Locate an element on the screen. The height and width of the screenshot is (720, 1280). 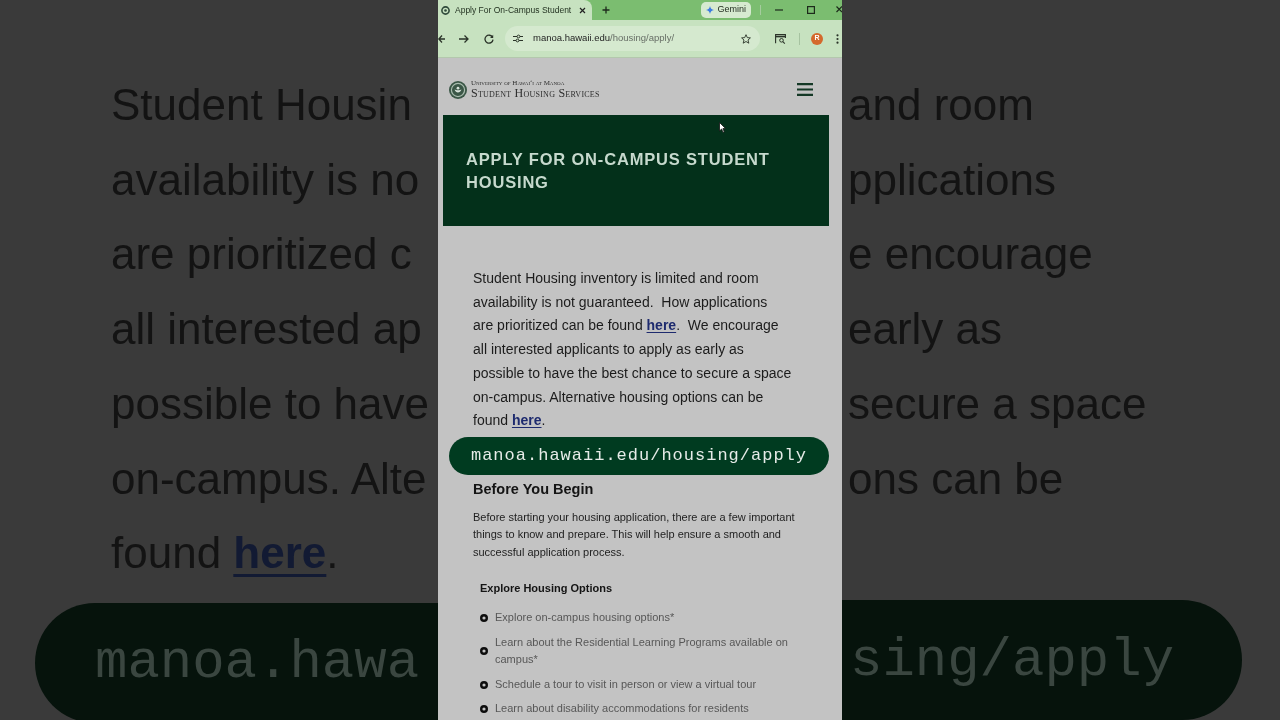
subsection-heading: Explore Housing Options is located at coordinates (546, 589).